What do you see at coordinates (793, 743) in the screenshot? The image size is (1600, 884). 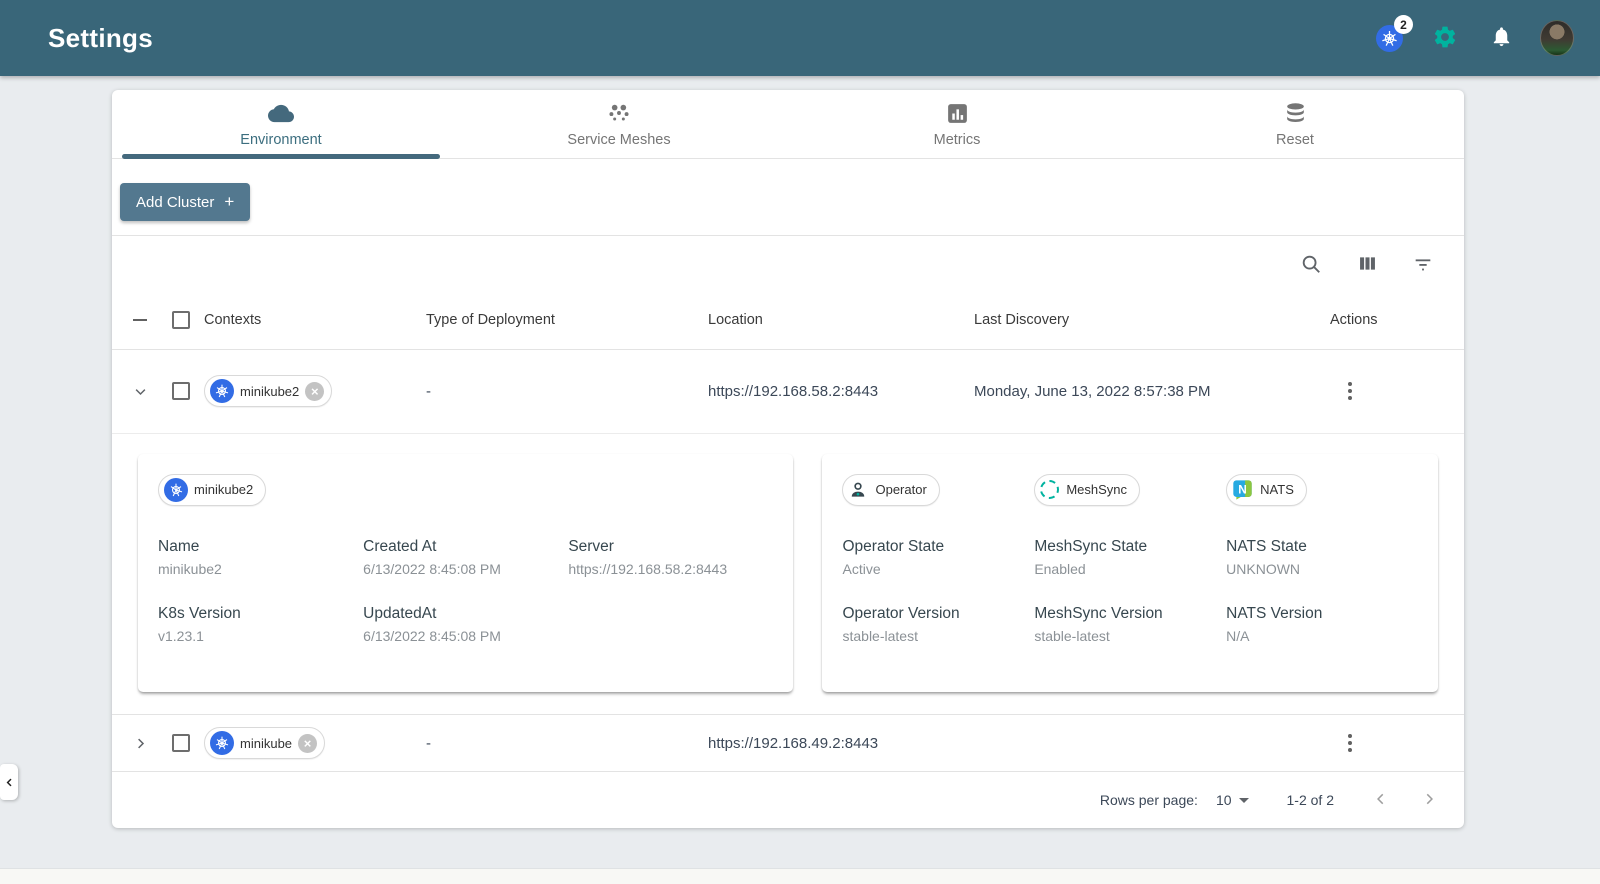 I see `cell-location: https://192.168.49.2:8443` at bounding box center [793, 743].